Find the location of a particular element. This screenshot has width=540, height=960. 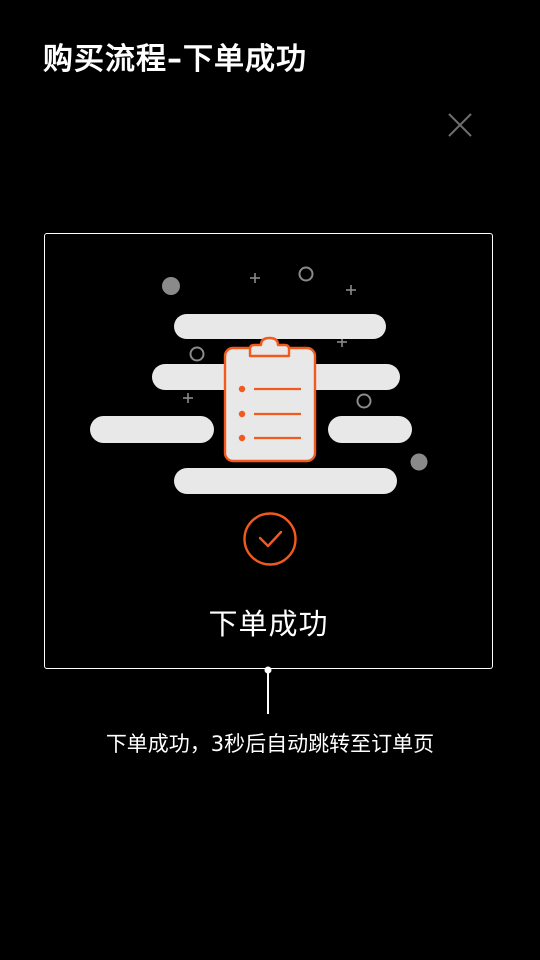

check-circle-icon is located at coordinates (270, 539).